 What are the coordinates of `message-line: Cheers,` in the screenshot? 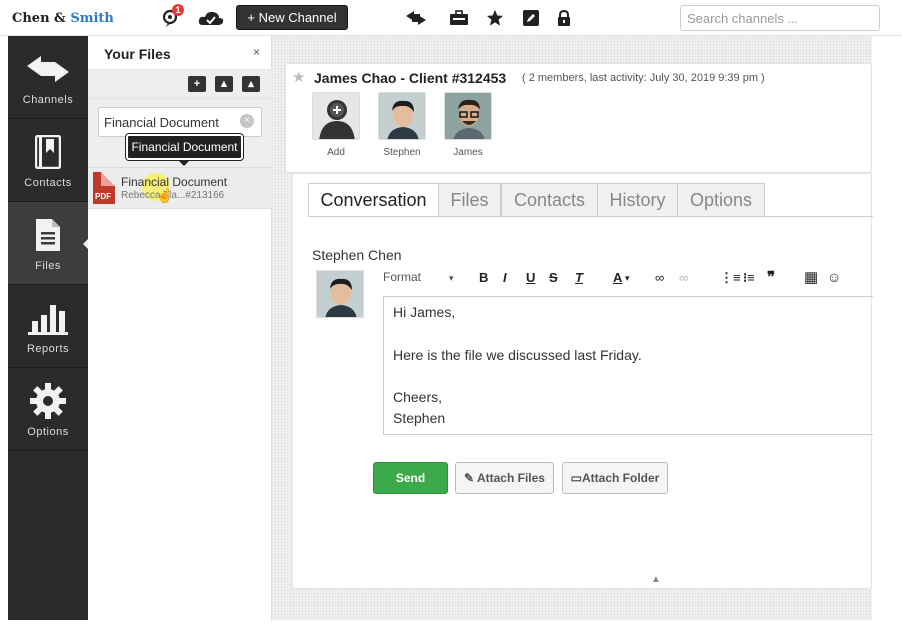 It's located at (418, 397).